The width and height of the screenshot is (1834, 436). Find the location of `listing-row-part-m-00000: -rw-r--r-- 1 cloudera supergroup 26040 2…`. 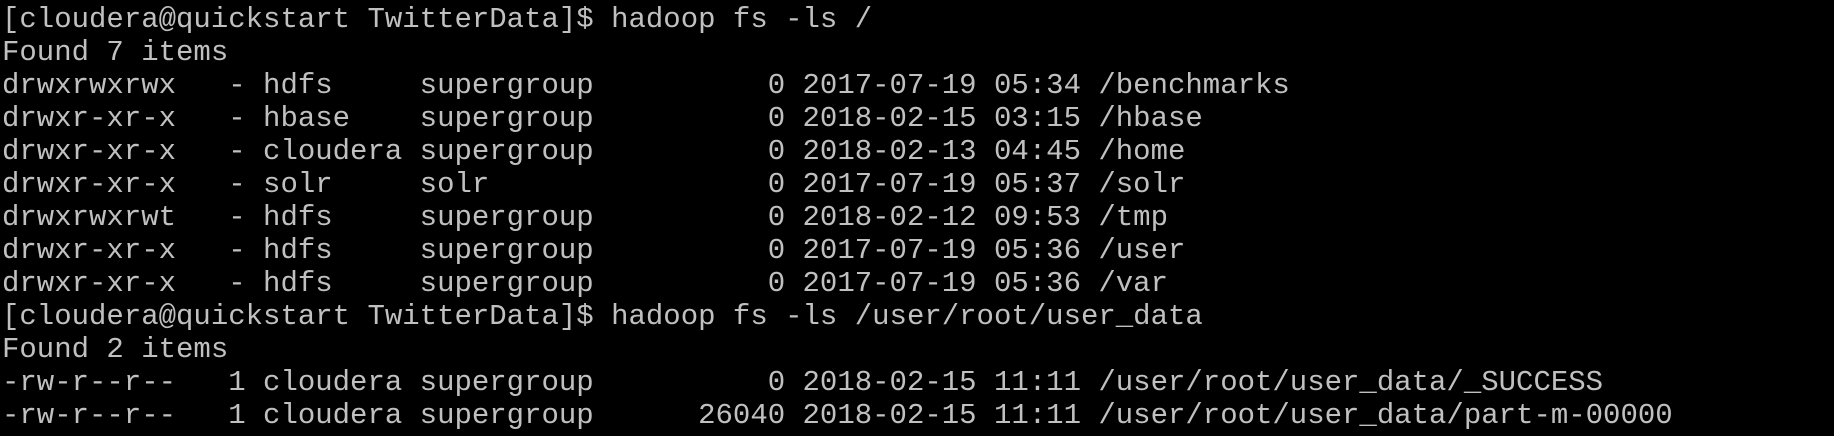

listing-row-part-m-00000: -rw-r--r-- 1 cloudera supergroup 26040 2… is located at coordinates (837, 415).